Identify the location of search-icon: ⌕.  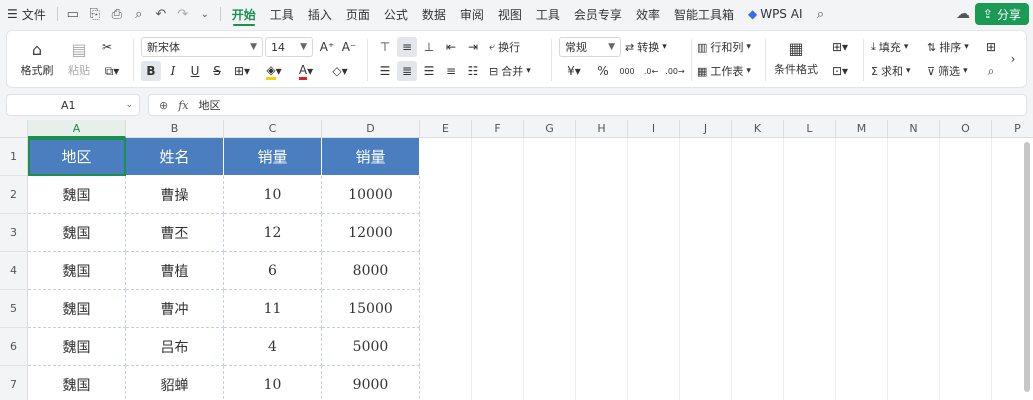
(820, 14).